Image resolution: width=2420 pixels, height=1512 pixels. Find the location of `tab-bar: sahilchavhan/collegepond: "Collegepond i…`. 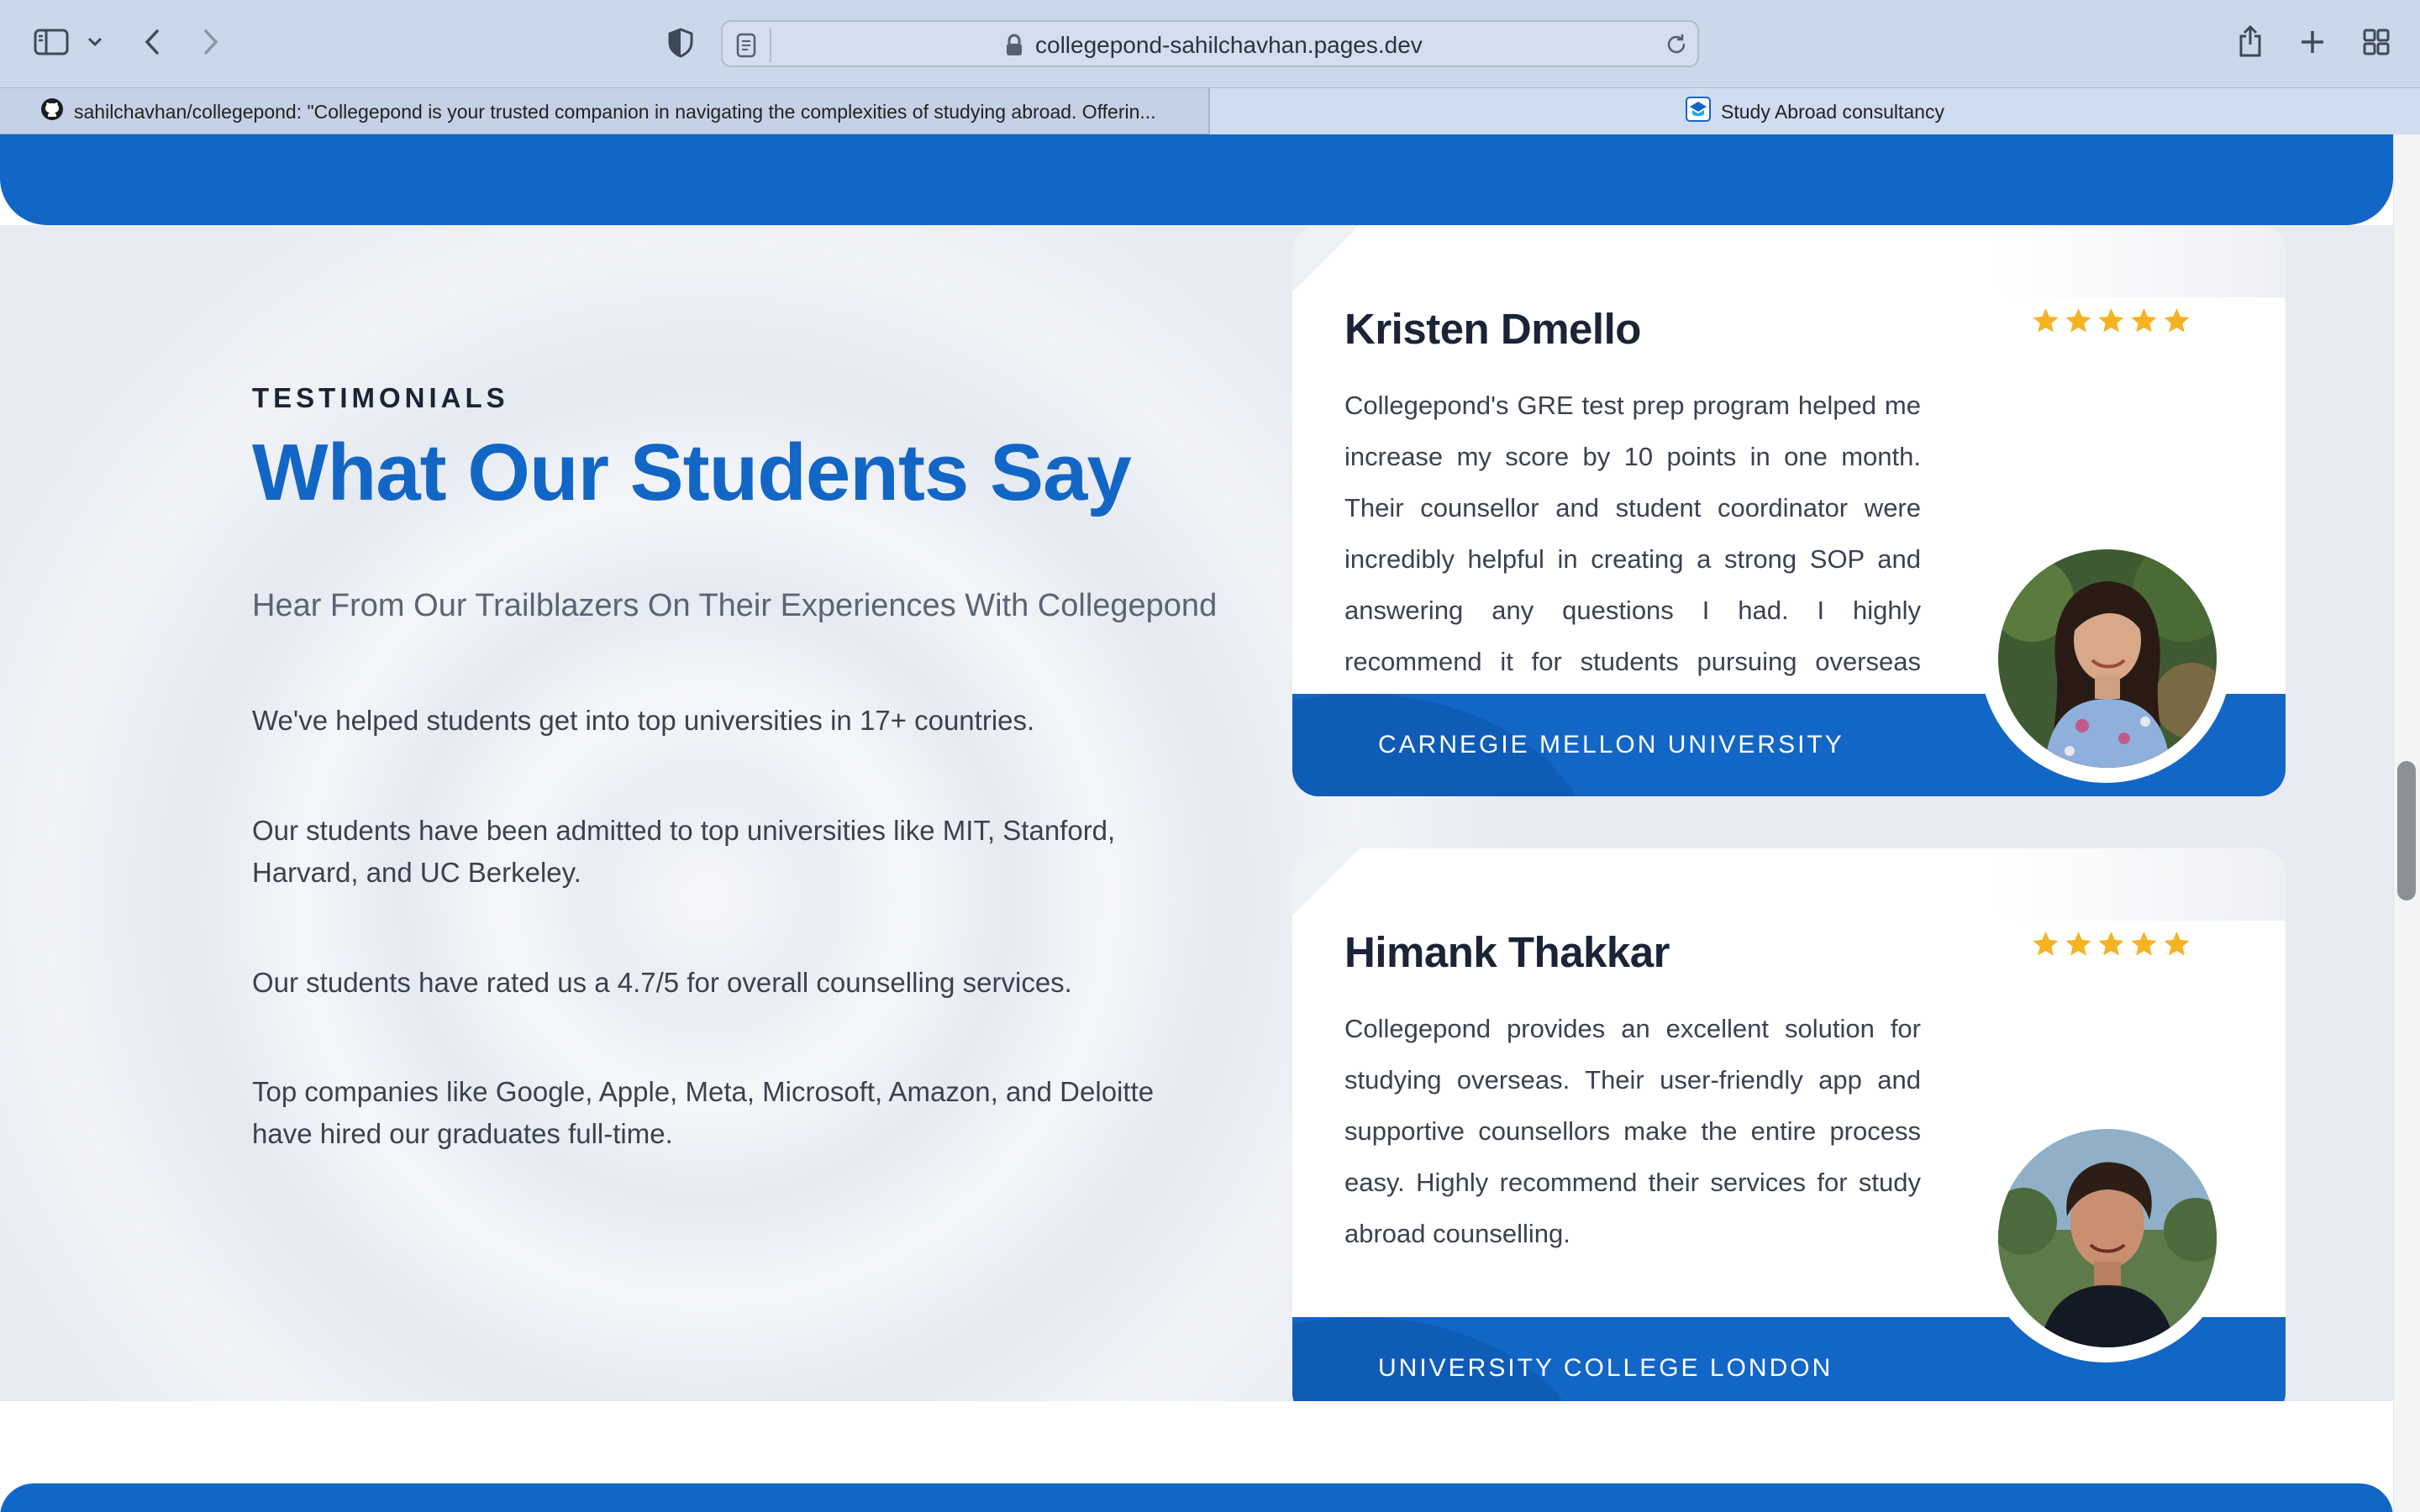

tab-bar: sahilchavhan/collegepond: "Collegepond i… is located at coordinates (1210, 111).